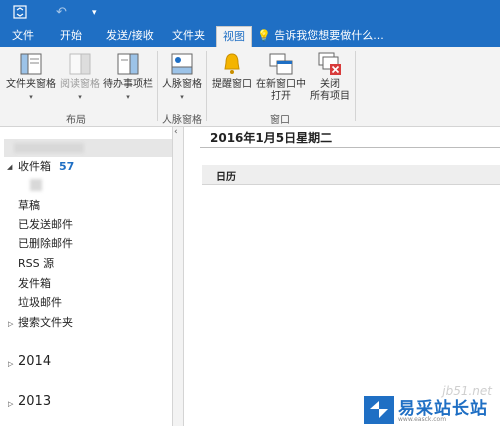 The image size is (500, 428). What do you see at coordinates (34, 401) in the screenshot?
I see `account-2013: 2013` at bounding box center [34, 401].